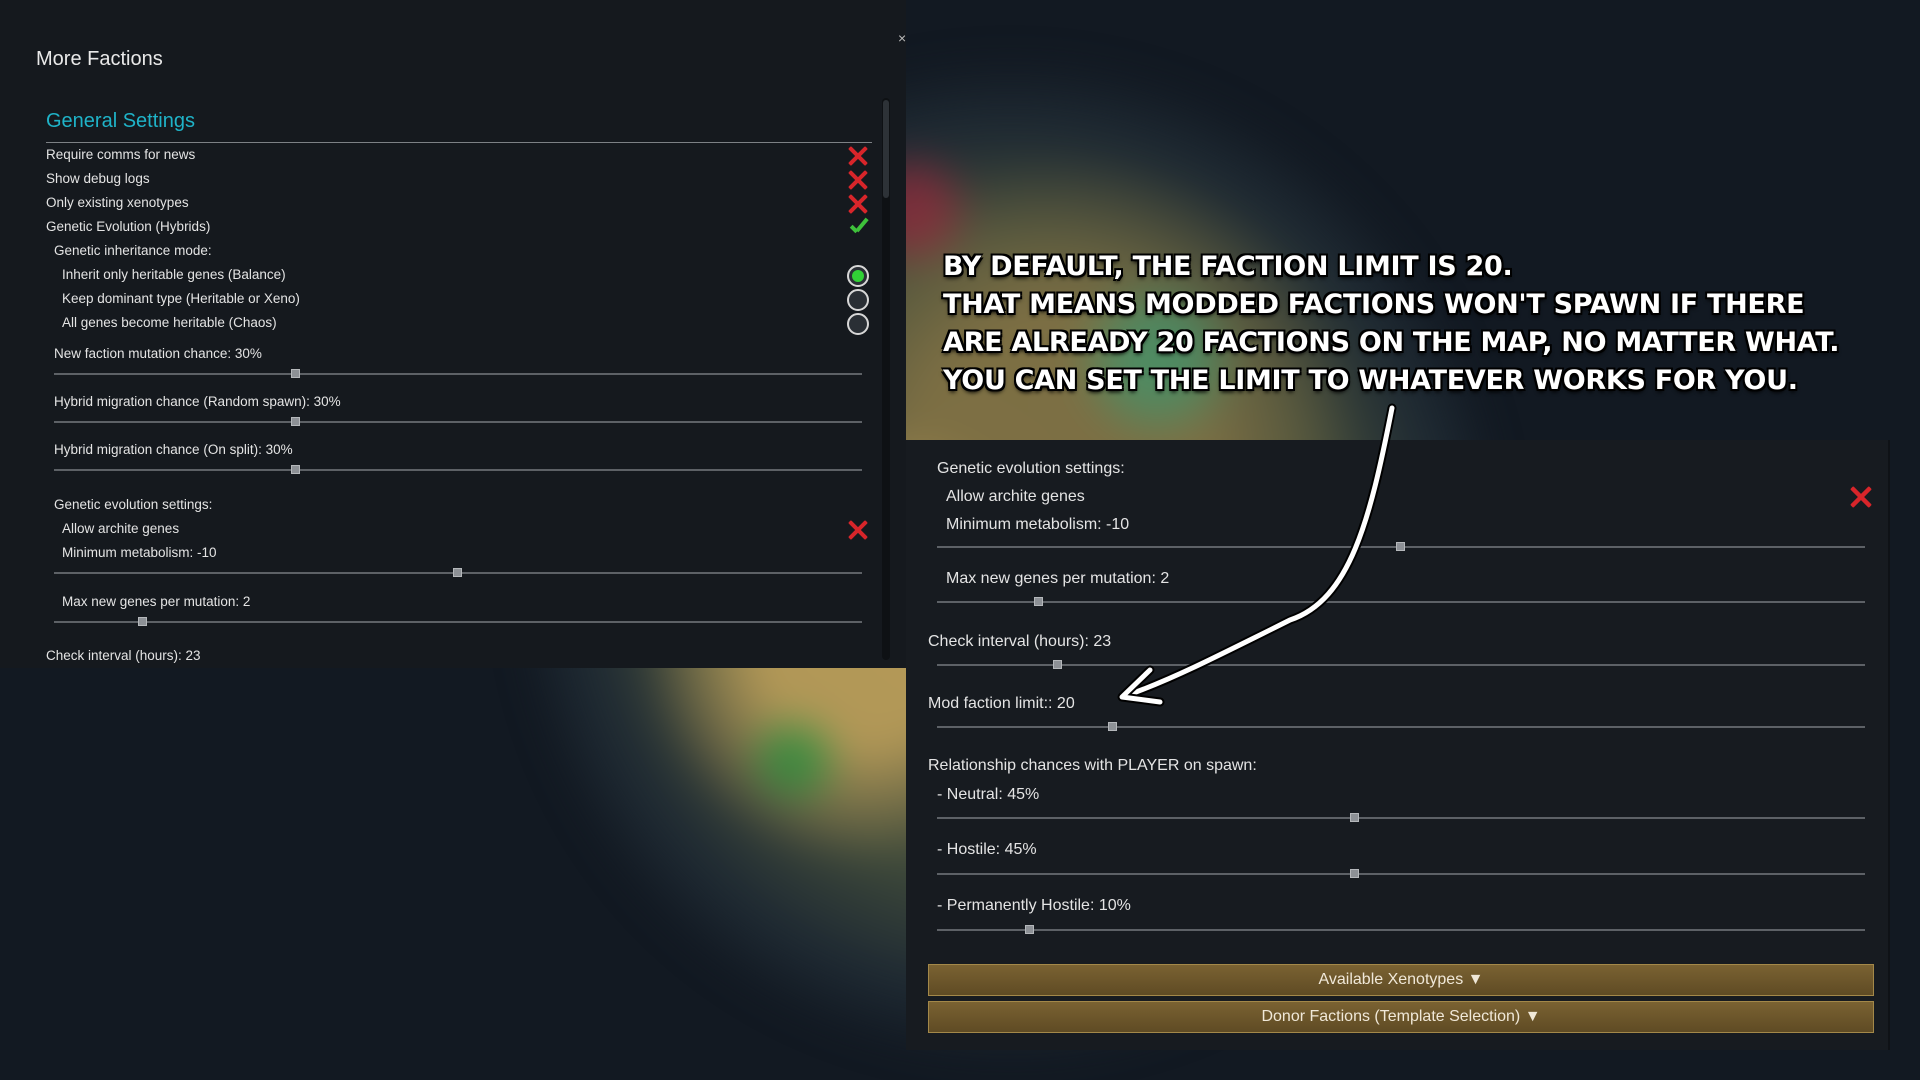 The image size is (1920, 1080). I want to click on arrow-shaft-highlight, so click(1260, 551).